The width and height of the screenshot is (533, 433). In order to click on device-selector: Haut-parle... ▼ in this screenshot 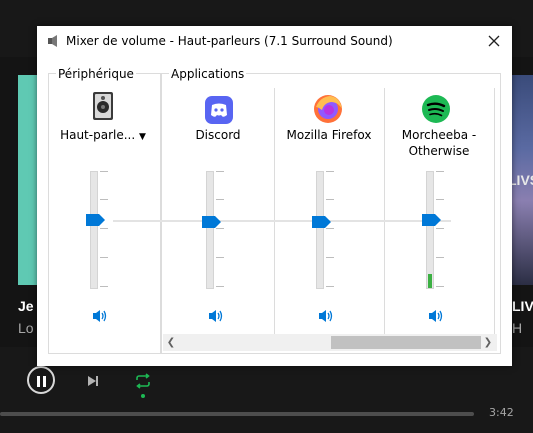, I will do `click(103, 136)`.